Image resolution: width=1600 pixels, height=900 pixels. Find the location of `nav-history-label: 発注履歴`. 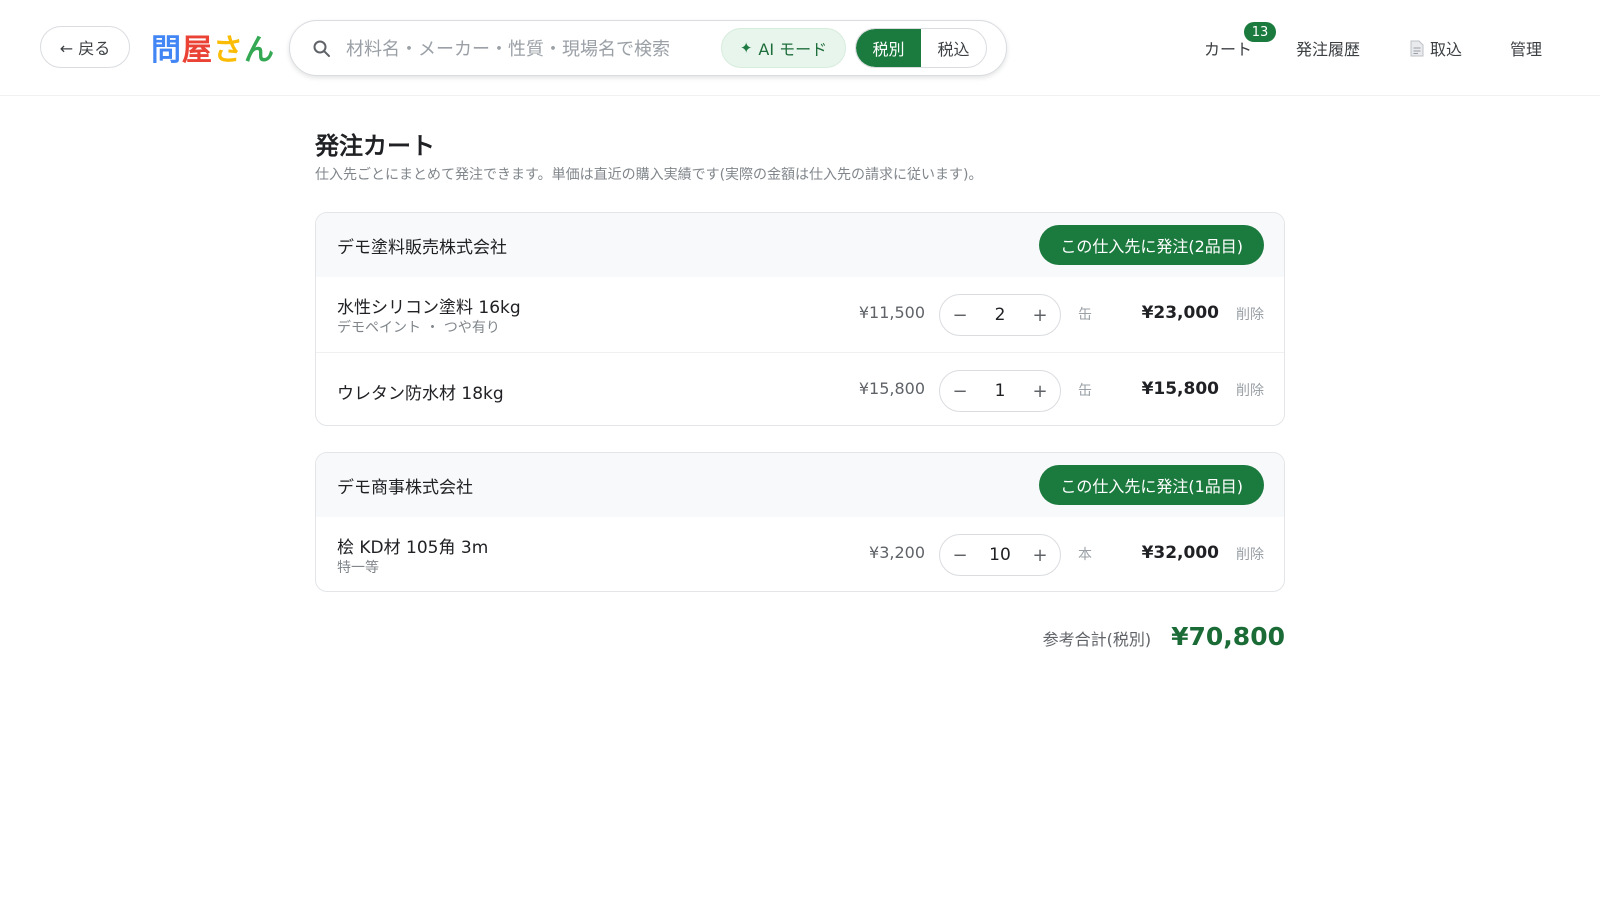

nav-history-label: 発注履歴 is located at coordinates (1328, 49).